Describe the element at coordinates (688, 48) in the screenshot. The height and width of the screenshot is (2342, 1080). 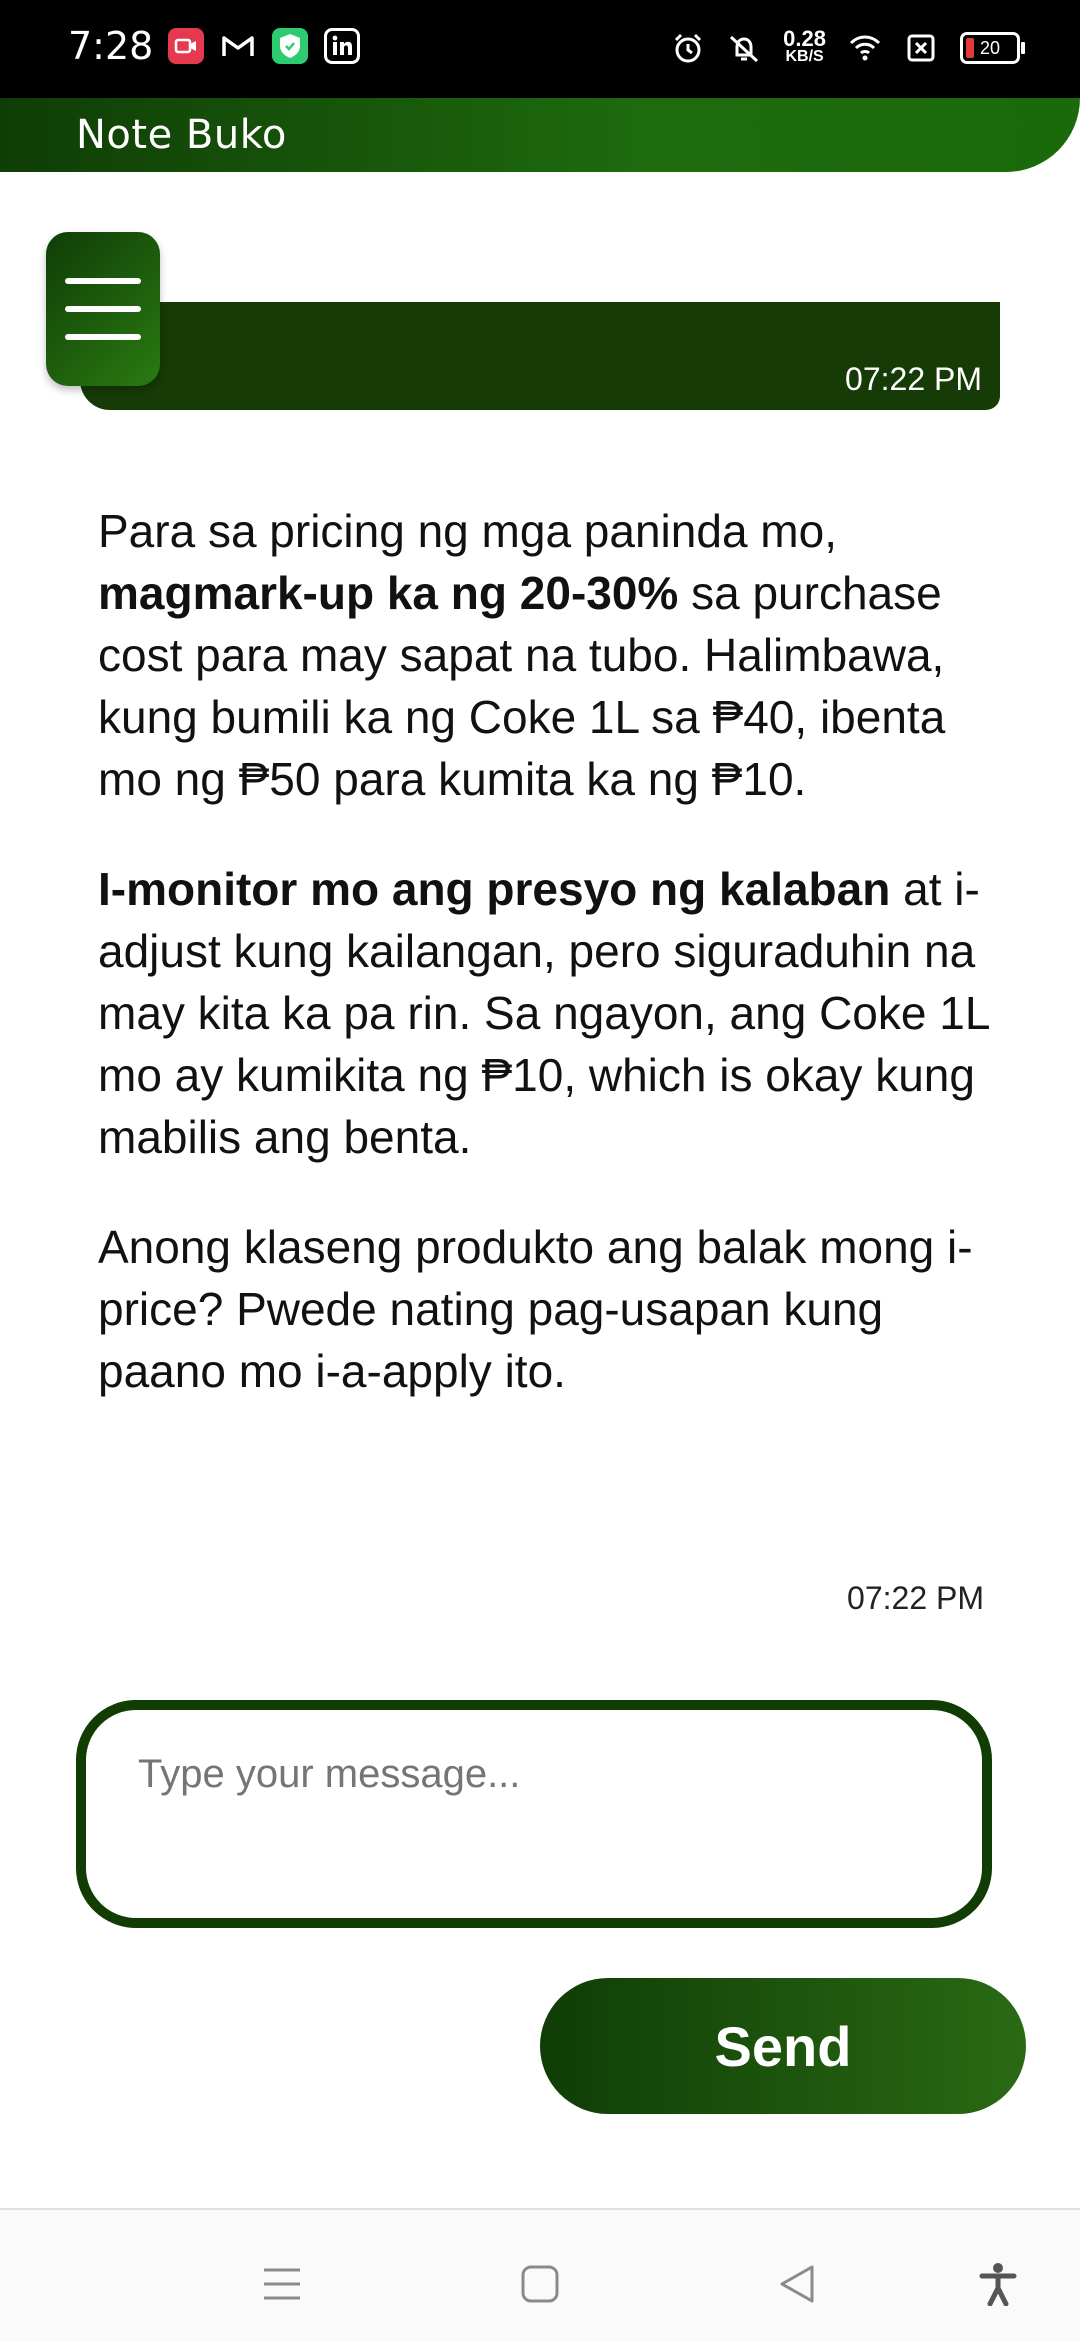
I see `alarm-icon` at that location.